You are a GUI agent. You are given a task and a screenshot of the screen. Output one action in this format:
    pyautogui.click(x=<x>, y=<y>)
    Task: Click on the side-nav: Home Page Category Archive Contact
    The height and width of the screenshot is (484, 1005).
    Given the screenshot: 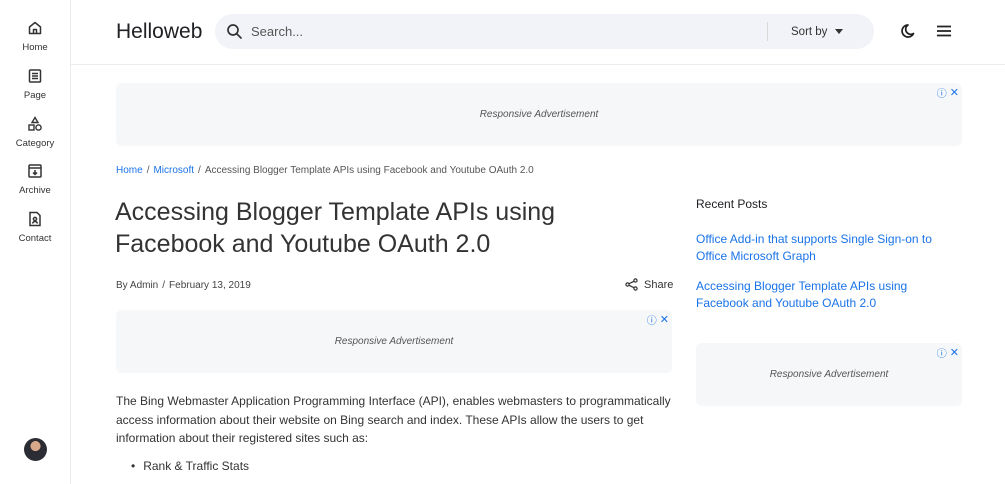 What is the action you would take?
    pyautogui.click(x=35, y=242)
    